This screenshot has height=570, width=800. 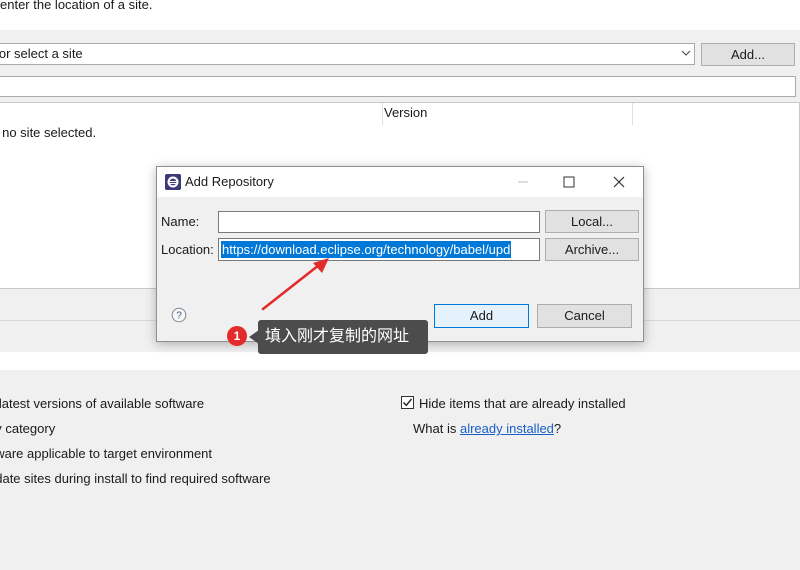 What do you see at coordinates (436, 428) in the screenshot?
I see `what-is-prefix: What is` at bounding box center [436, 428].